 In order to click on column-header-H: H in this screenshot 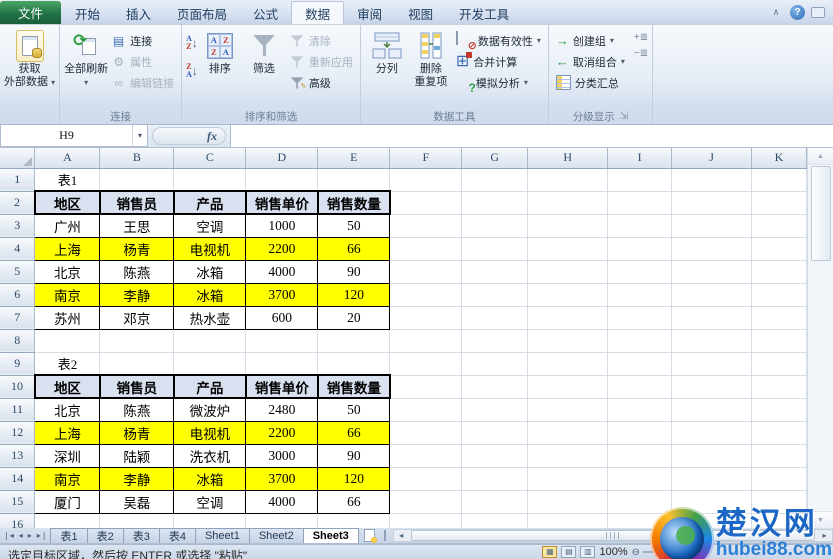, I will do `click(568, 158)`.